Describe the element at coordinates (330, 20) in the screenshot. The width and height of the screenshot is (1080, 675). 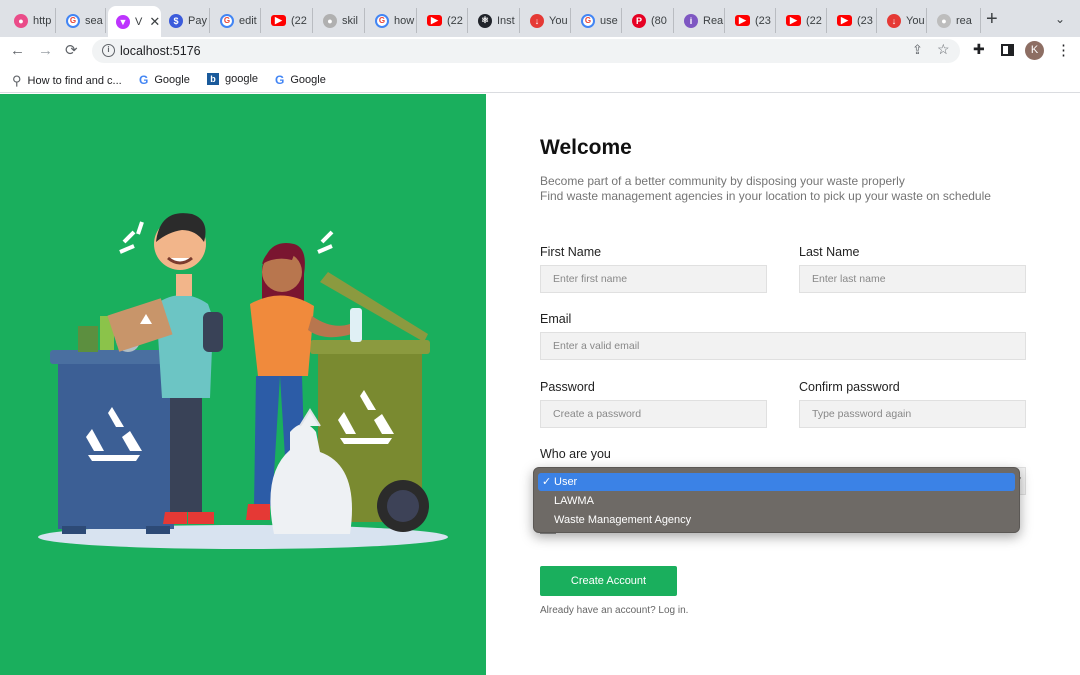
I see `github-icon: ●` at that location.